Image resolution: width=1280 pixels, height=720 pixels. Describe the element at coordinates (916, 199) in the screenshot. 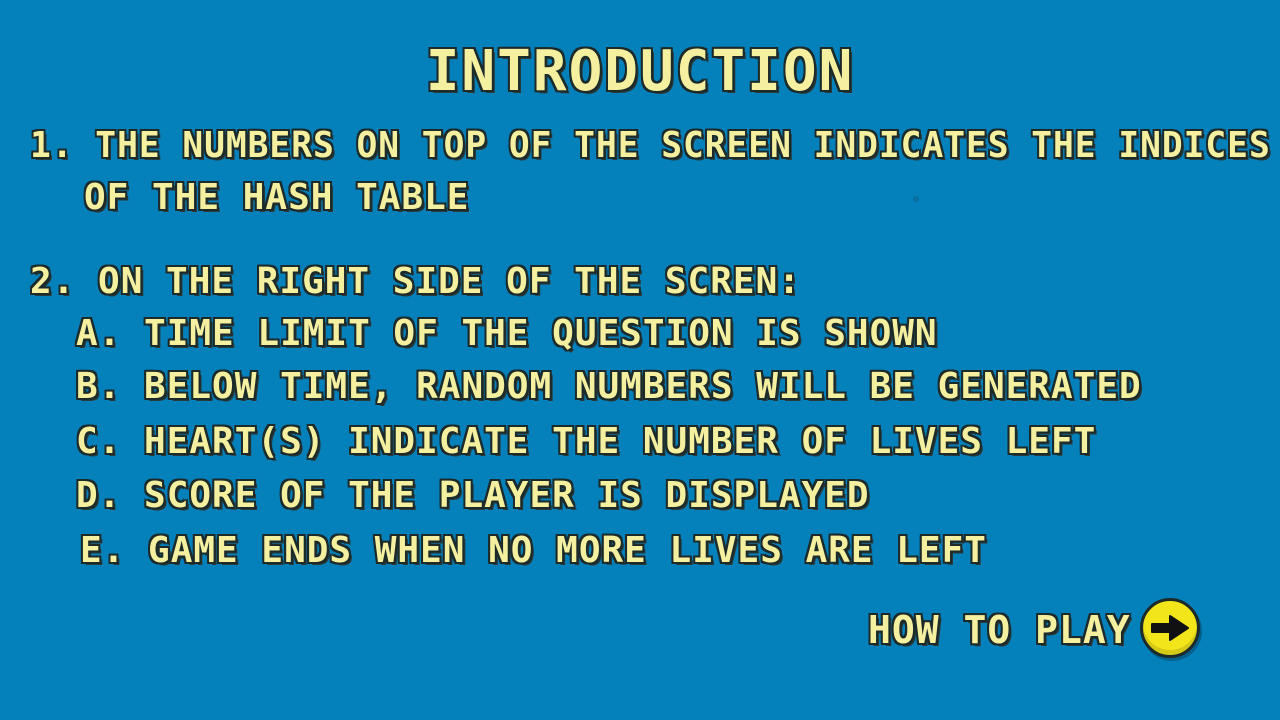

I see `background-speck` at that location.